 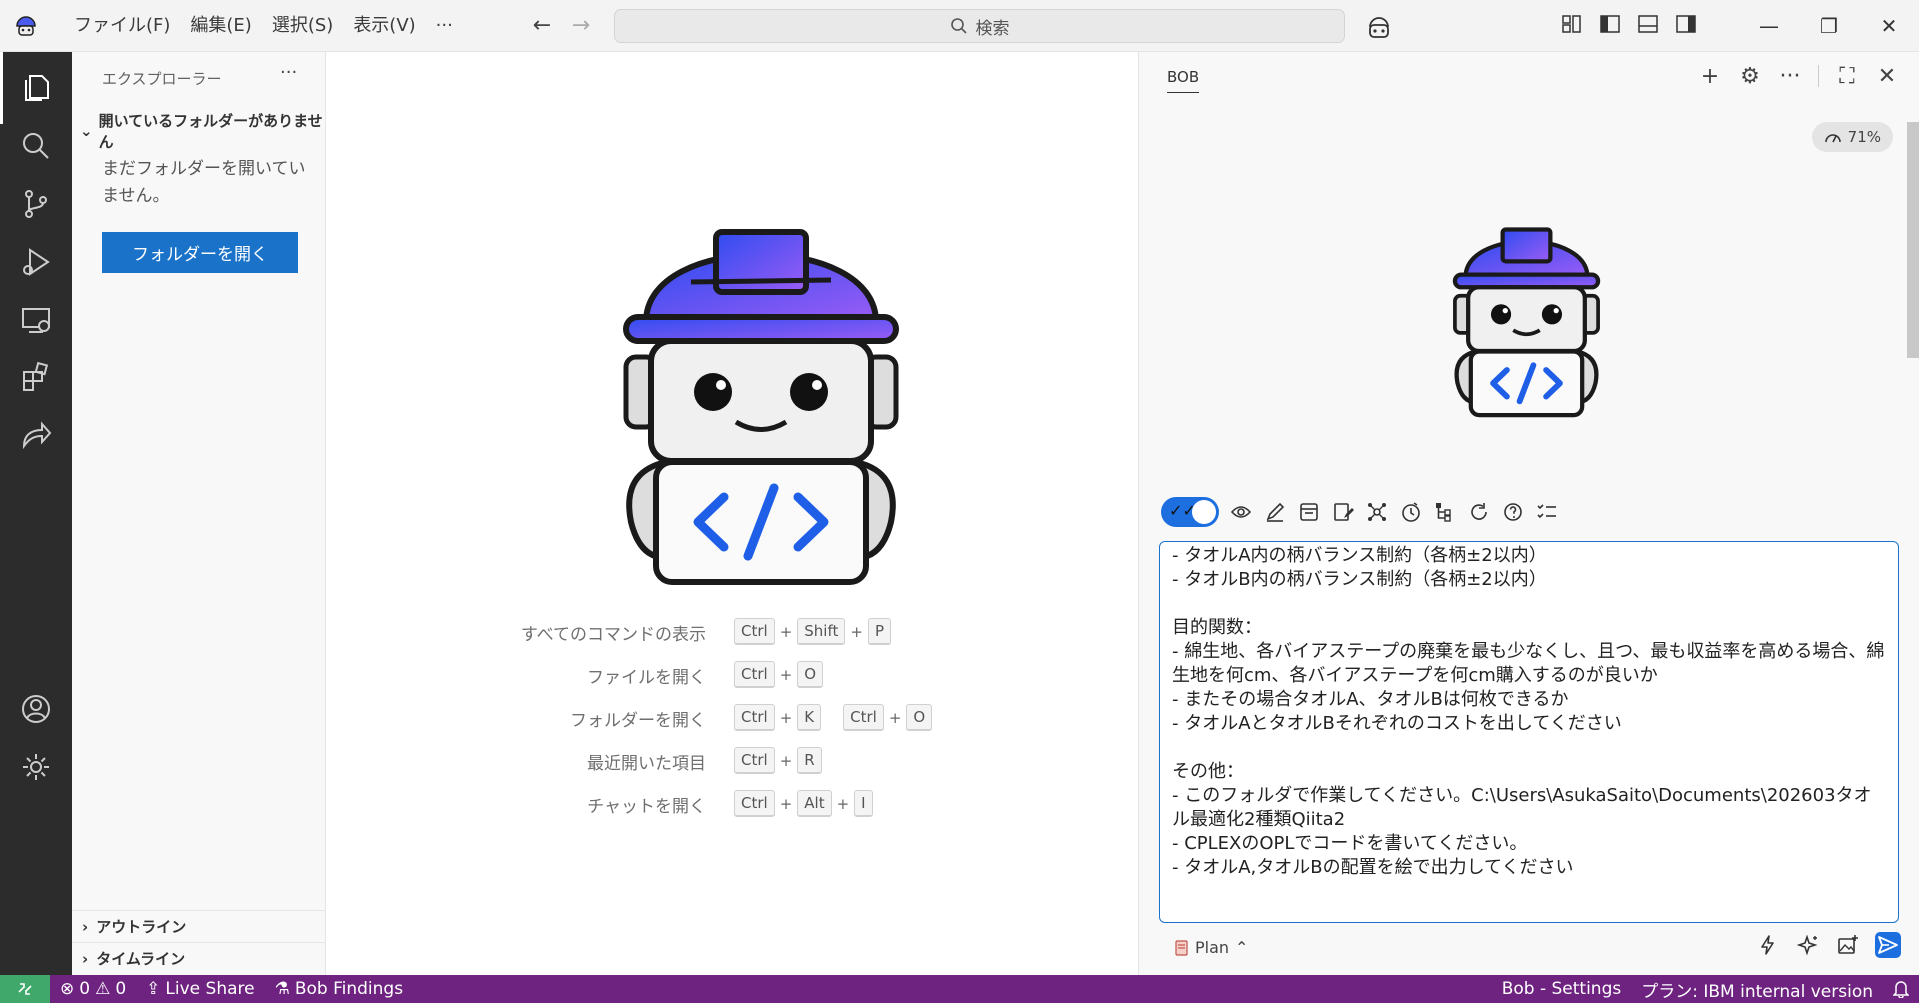 What do you see at coordinates (581, 26) in the screenshot?
I see `forward-arrow-icon: →` at bounding box center [581, 26].